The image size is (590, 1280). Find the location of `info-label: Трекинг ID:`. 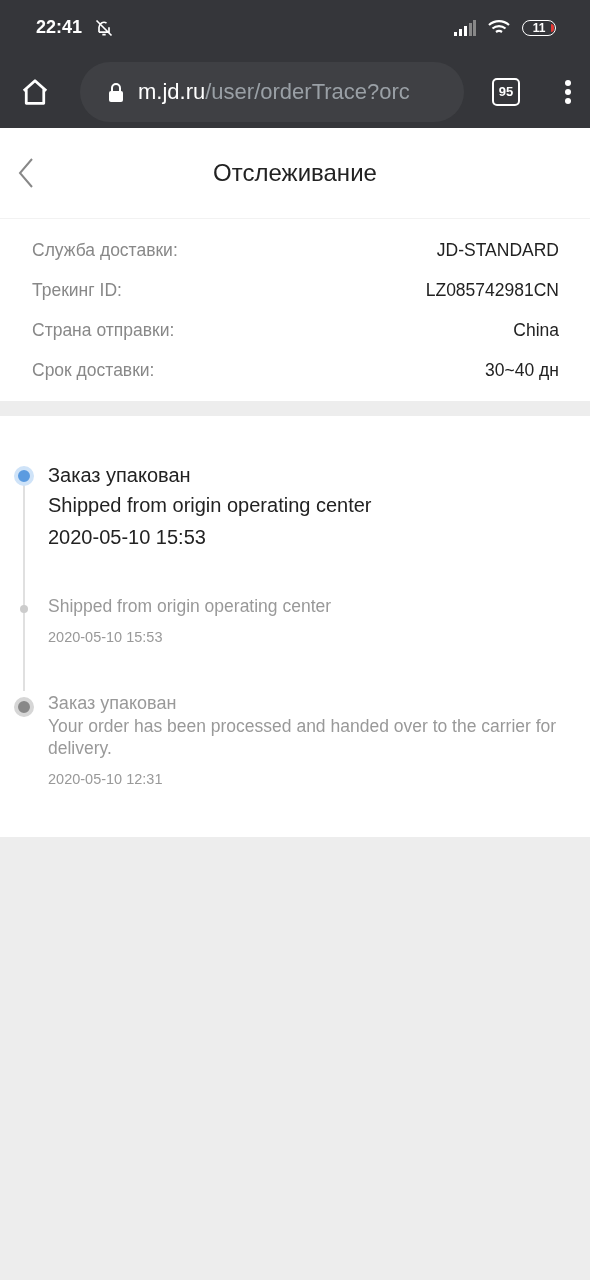

info-label: Трекинг ID: is located at coordinates (77, 290).